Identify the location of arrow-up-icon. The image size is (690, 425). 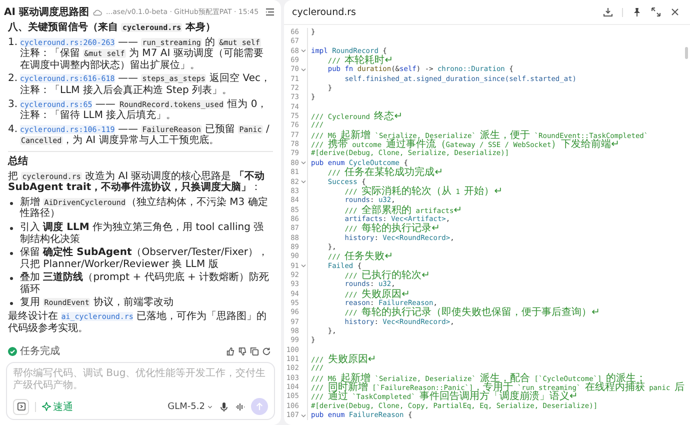
(259, 406).